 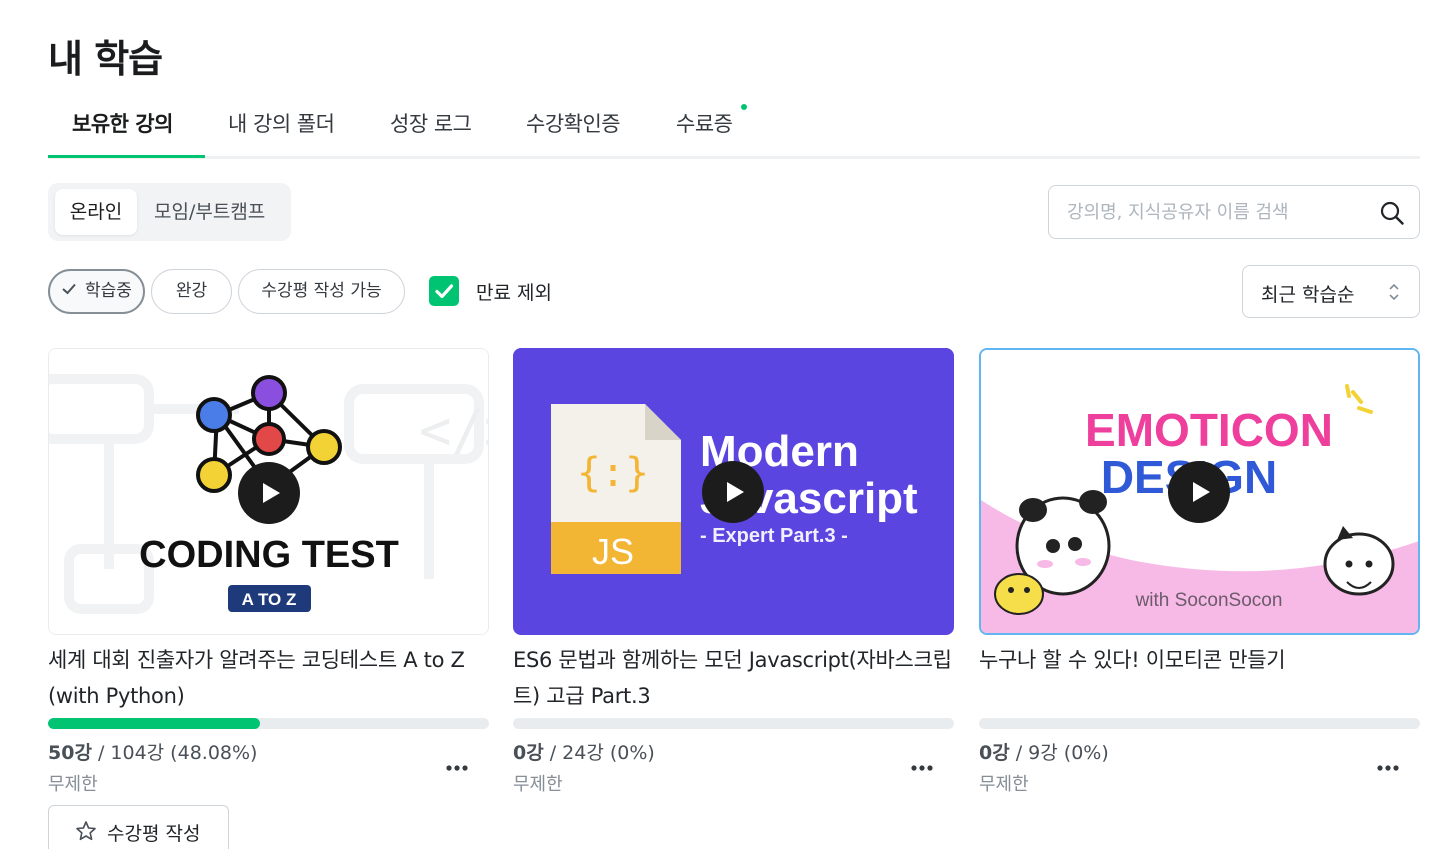 What do you see at coordinates (174, 753) in the screenshot?
I see `progress-total: / 104강 (48.08%)` at bounding box center [174, 753].